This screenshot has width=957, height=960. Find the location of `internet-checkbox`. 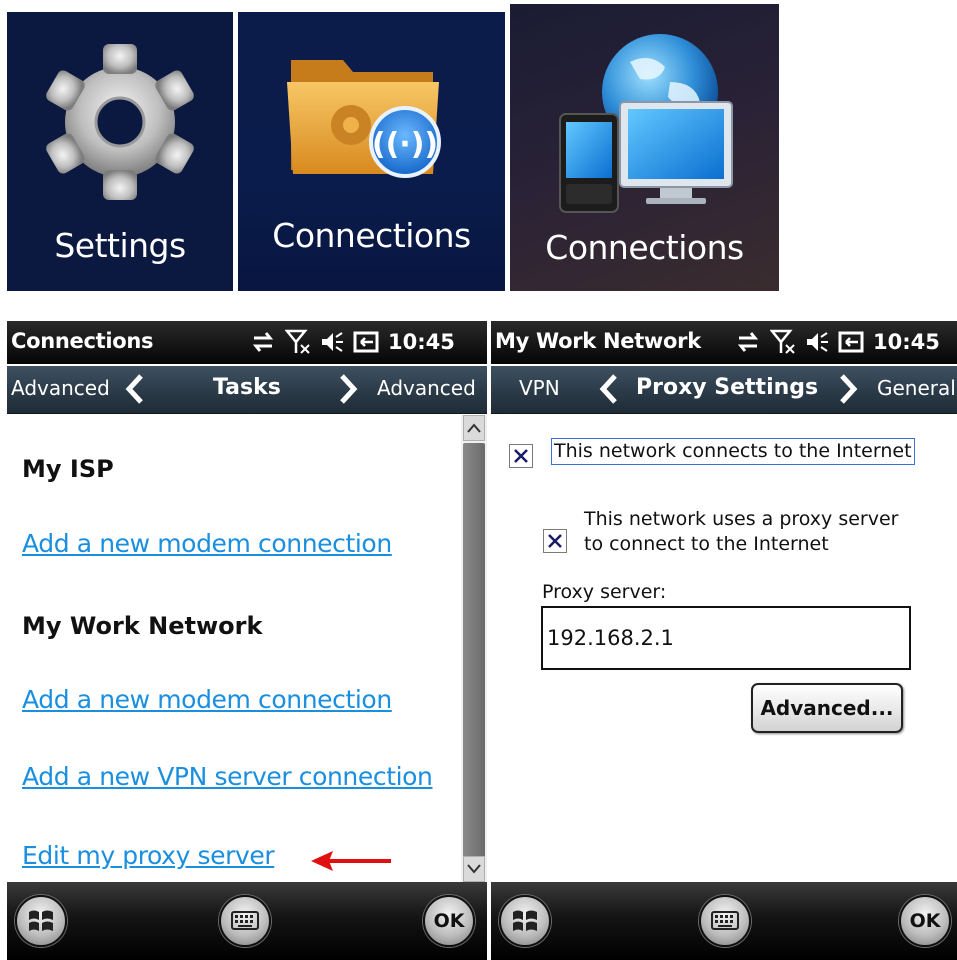

internet-checkbox is located at coordinates (521, 456).